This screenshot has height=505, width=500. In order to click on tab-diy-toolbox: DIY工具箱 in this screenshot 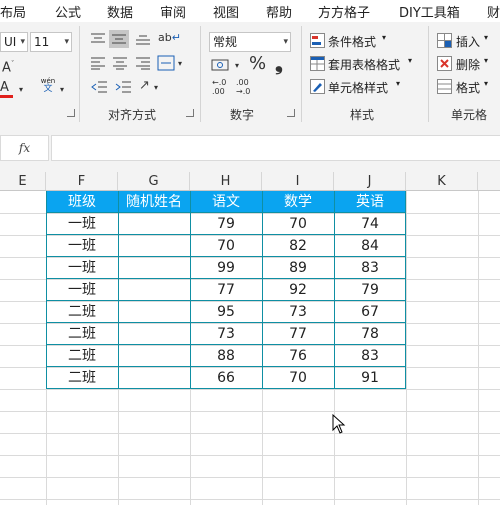, I will do `click(429, 11)`.